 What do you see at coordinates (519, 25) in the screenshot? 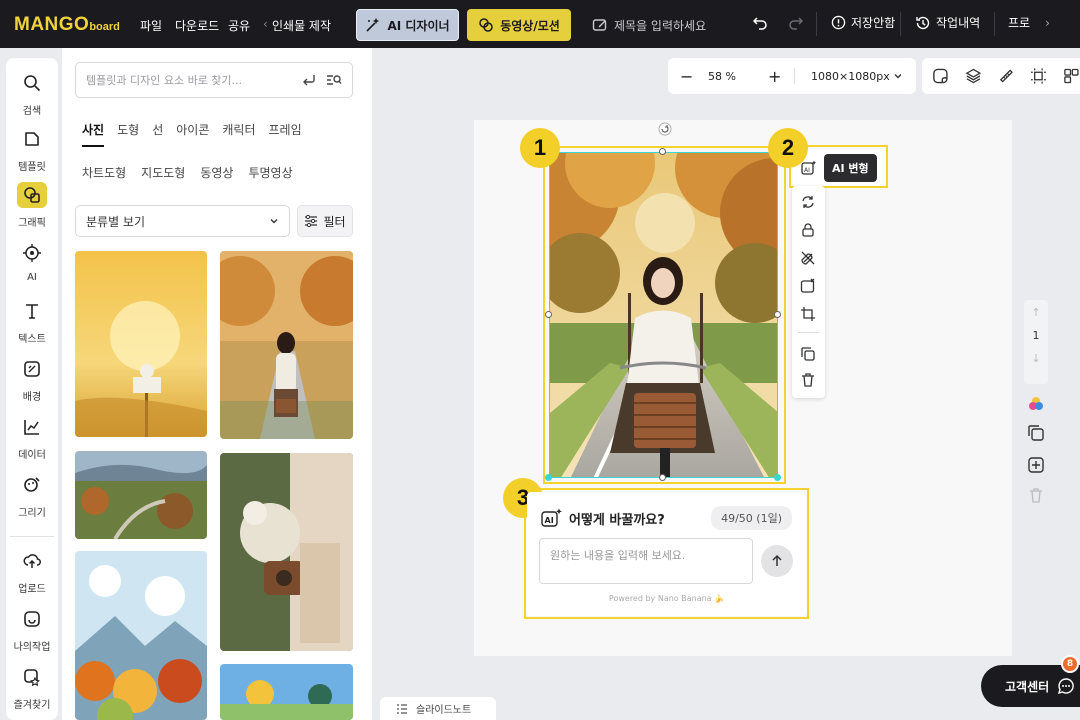
I see `video-motion-button: 동영상/모션` at bounding box center [519, 25].